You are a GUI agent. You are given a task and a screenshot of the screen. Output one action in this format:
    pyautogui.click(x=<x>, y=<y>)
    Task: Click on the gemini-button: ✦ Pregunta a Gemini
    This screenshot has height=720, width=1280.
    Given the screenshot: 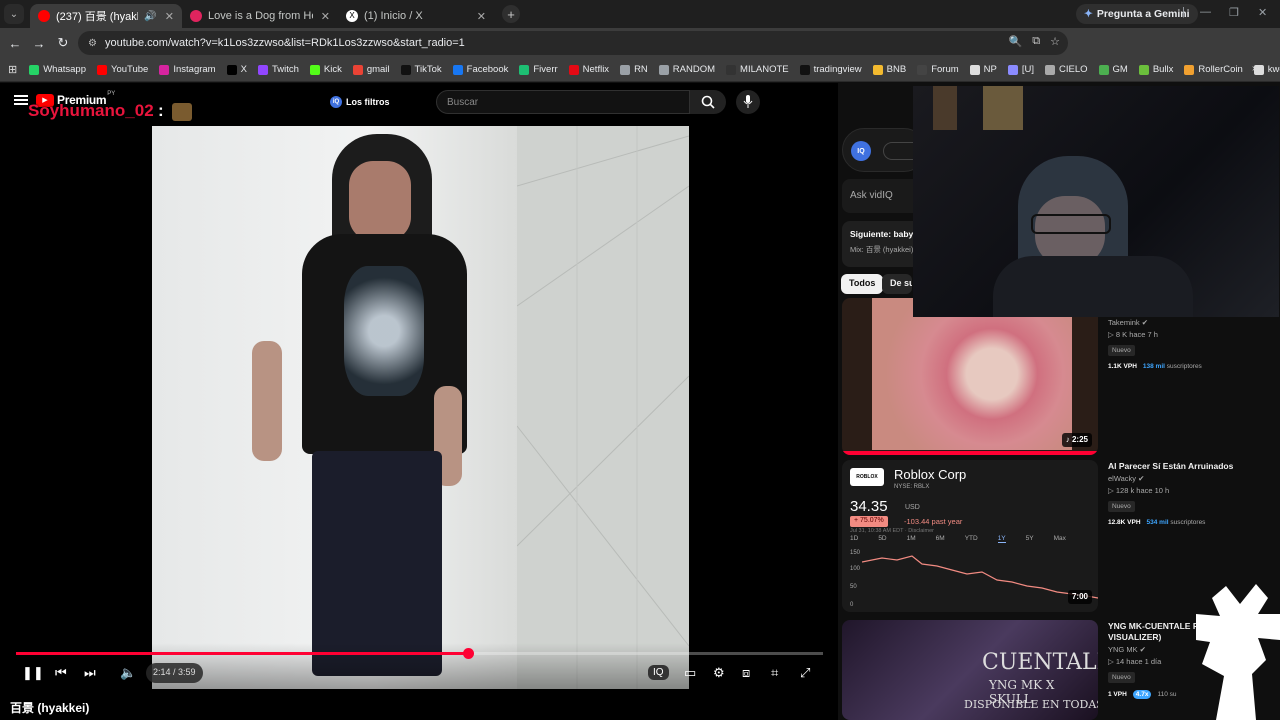 What is the action you would take?
    pyautogui.click(x=1137, y=14)
    